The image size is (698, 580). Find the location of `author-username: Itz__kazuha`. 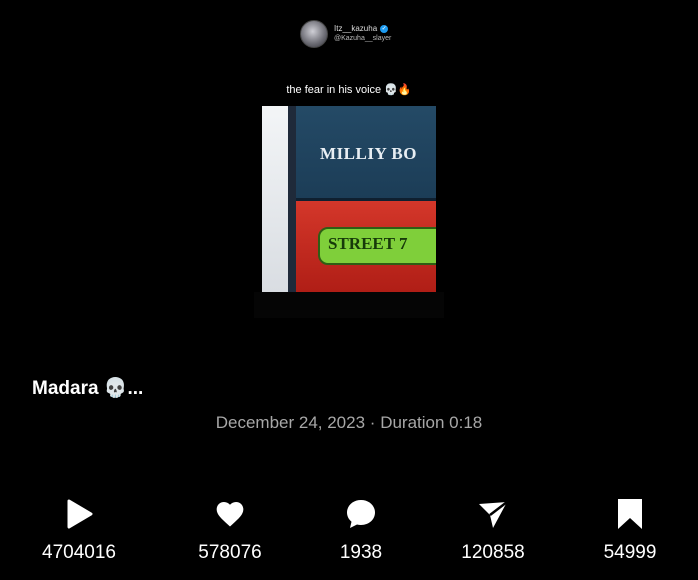

author-username: Itz__kazuha is located at coordinates (355, 29).